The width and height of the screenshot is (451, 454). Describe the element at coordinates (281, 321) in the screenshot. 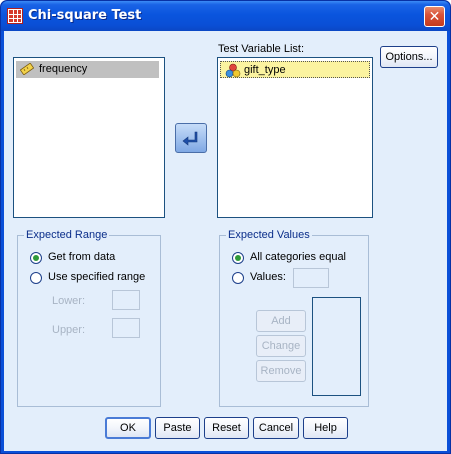

I see `add-button: Add` at that location.